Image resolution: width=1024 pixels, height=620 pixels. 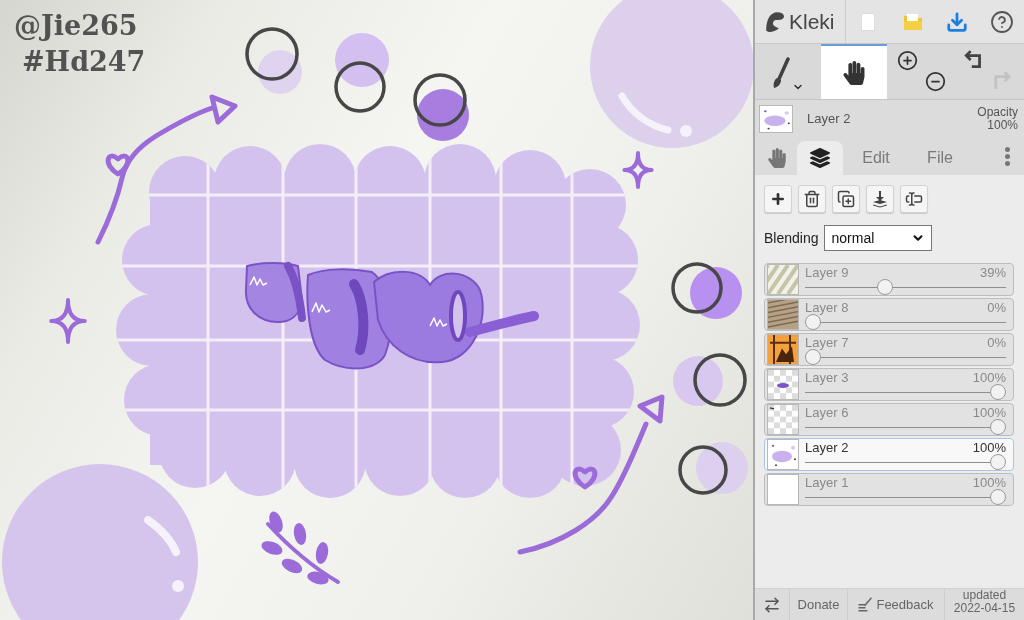 I want to click on layer-name: Layer 9, so click(x=827, y=272).